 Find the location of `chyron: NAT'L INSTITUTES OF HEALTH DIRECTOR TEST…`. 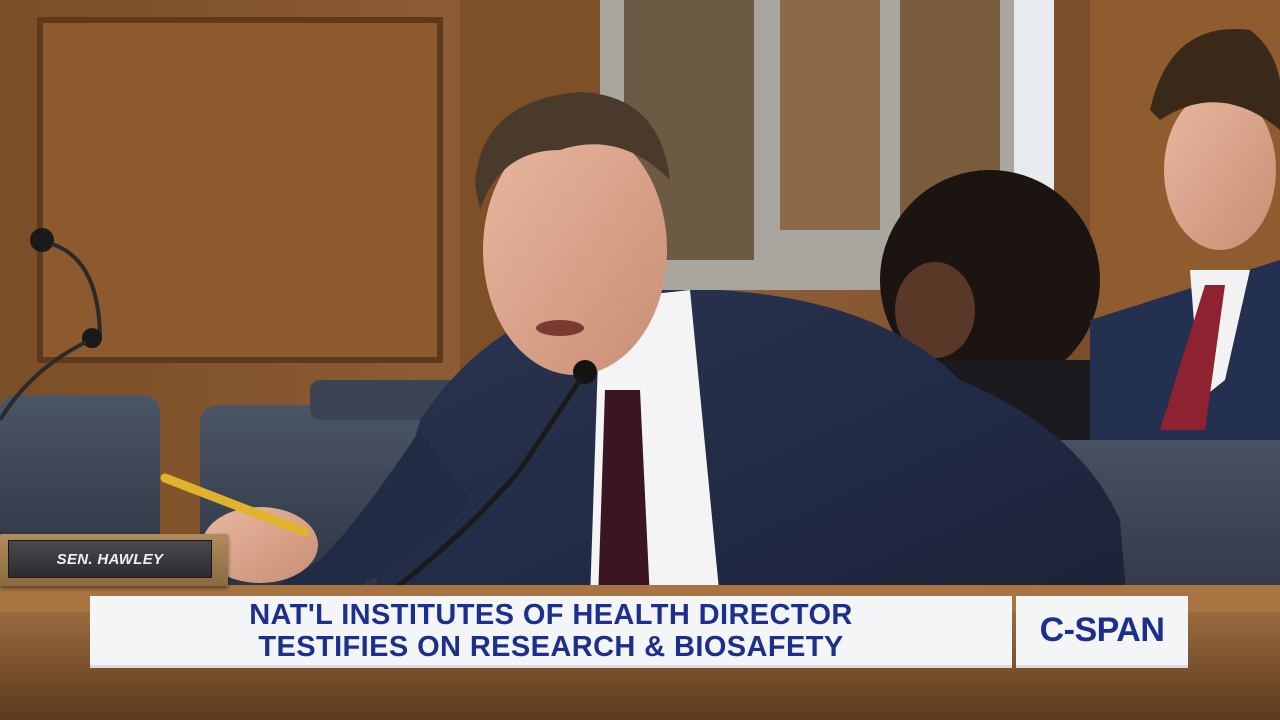

chyron: NAT'L INSTITUTES OF HEALTH DIRECTOR TEST… is located at coordinates (639, 632).